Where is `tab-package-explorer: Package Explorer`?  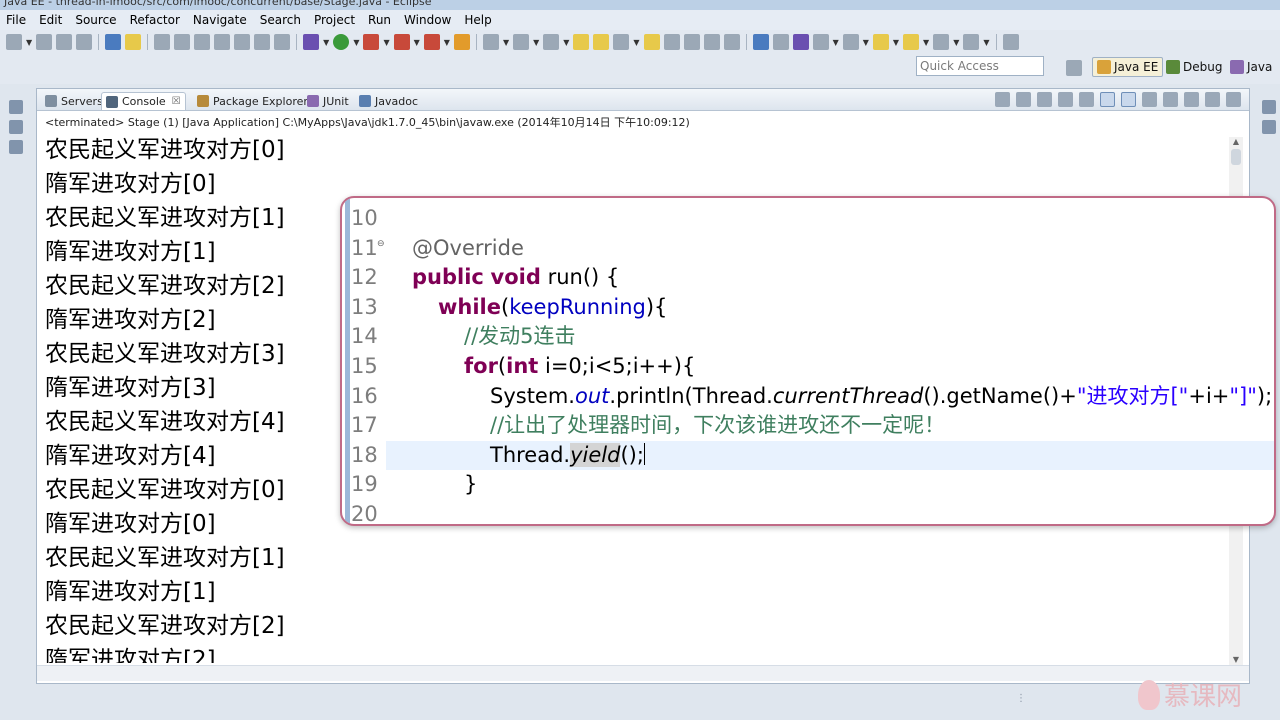 tab-package-explorer: Package Explorer is located at coordinates (252, 101).